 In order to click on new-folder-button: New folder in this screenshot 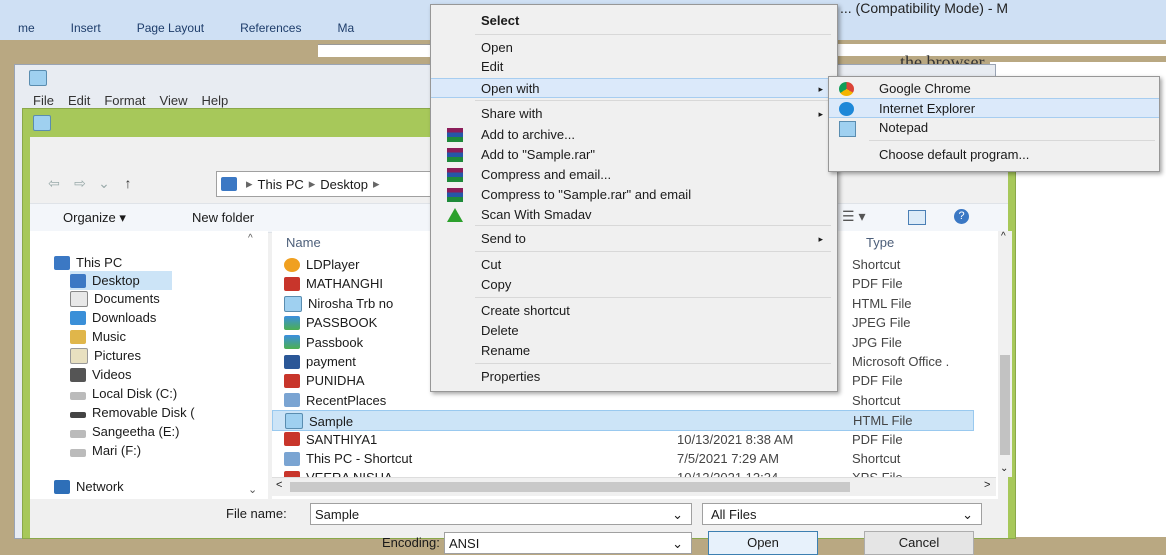, I will do `click(223, 217)`.